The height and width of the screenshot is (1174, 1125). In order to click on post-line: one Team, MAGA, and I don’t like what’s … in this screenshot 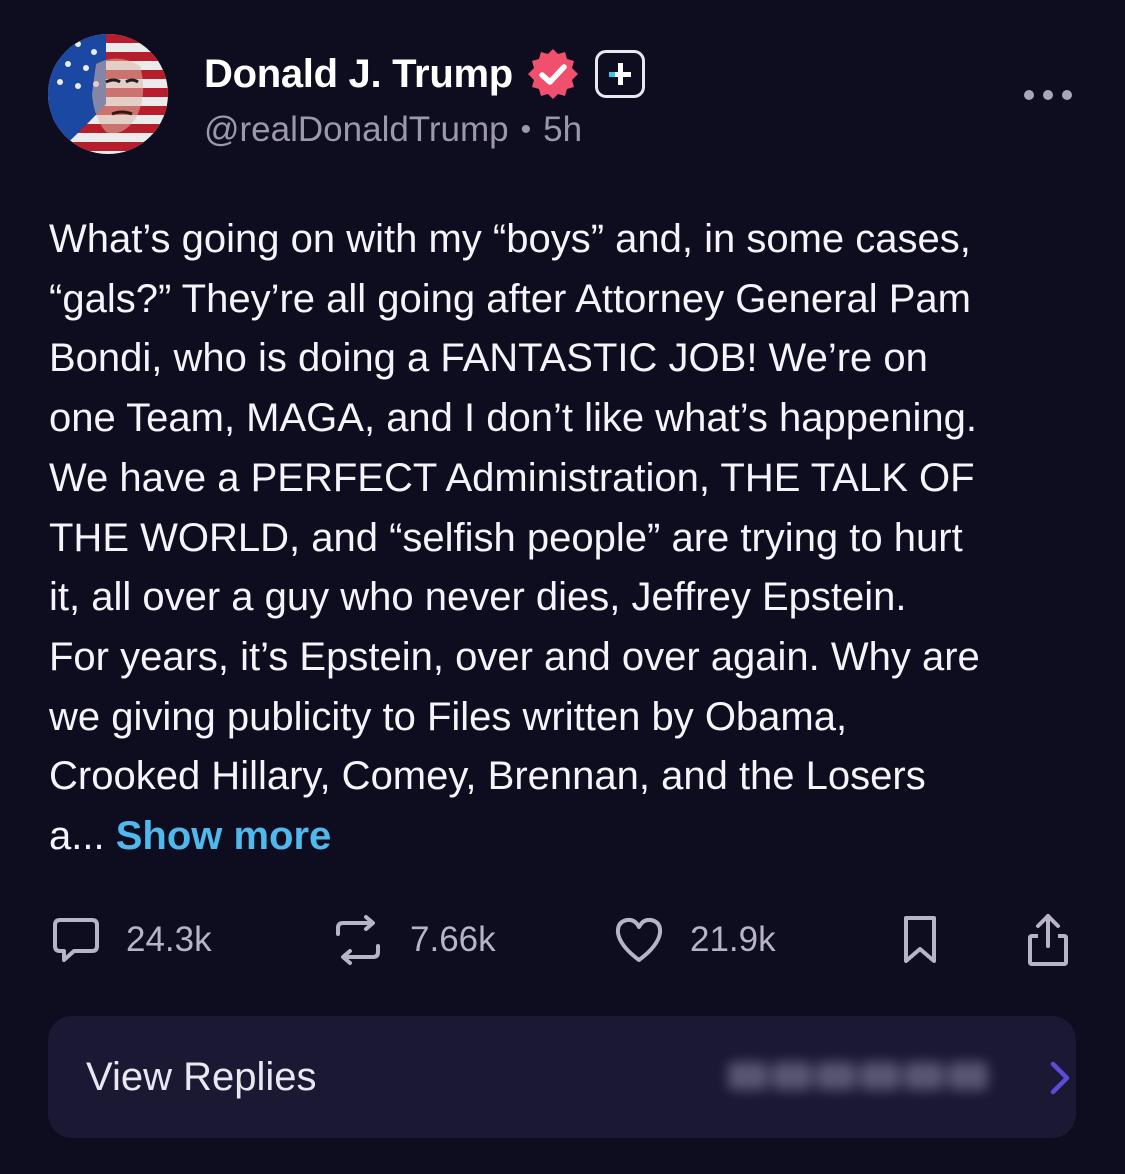, I will do `click(513, 418)`.